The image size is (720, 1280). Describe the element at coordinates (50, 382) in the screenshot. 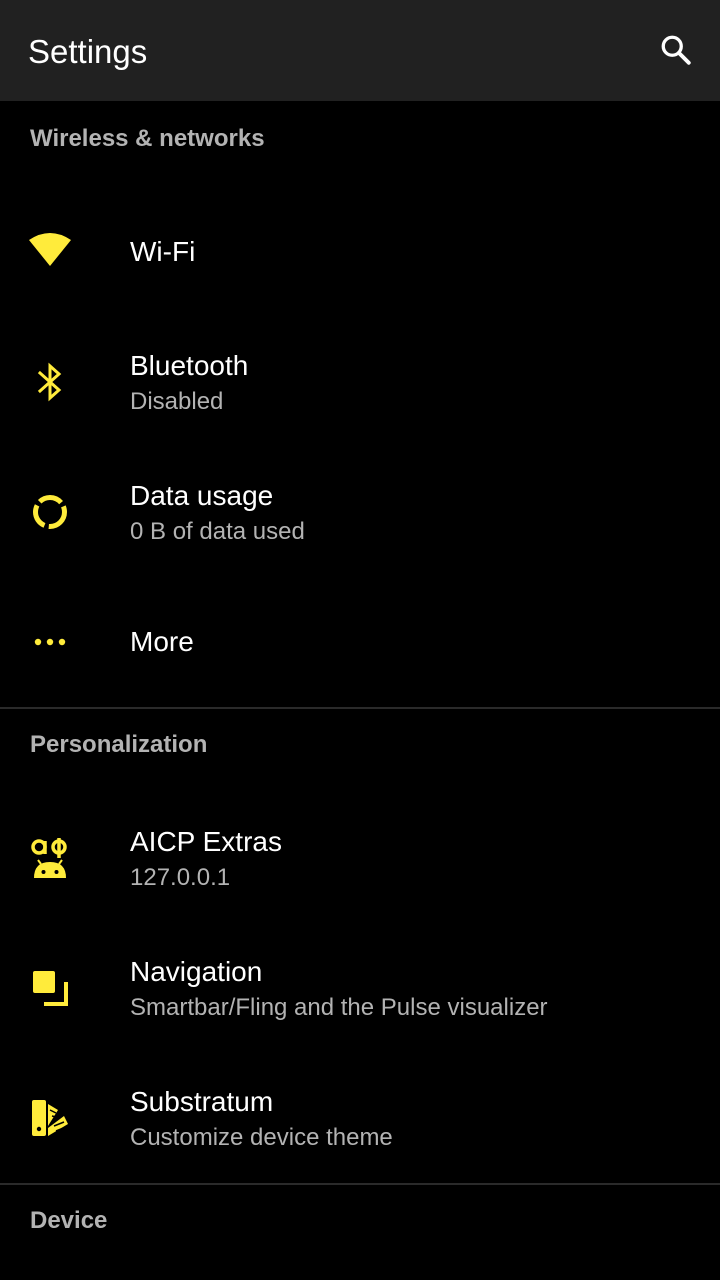

I see `bluetooth-icon` at that location.